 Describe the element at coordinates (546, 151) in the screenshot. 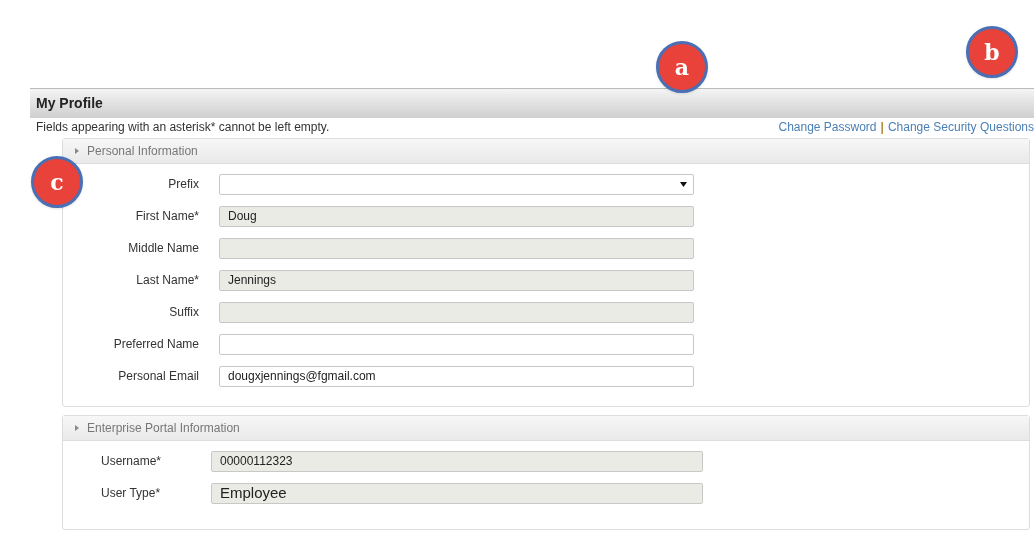

I see `section-header: Personal Information` at that location.